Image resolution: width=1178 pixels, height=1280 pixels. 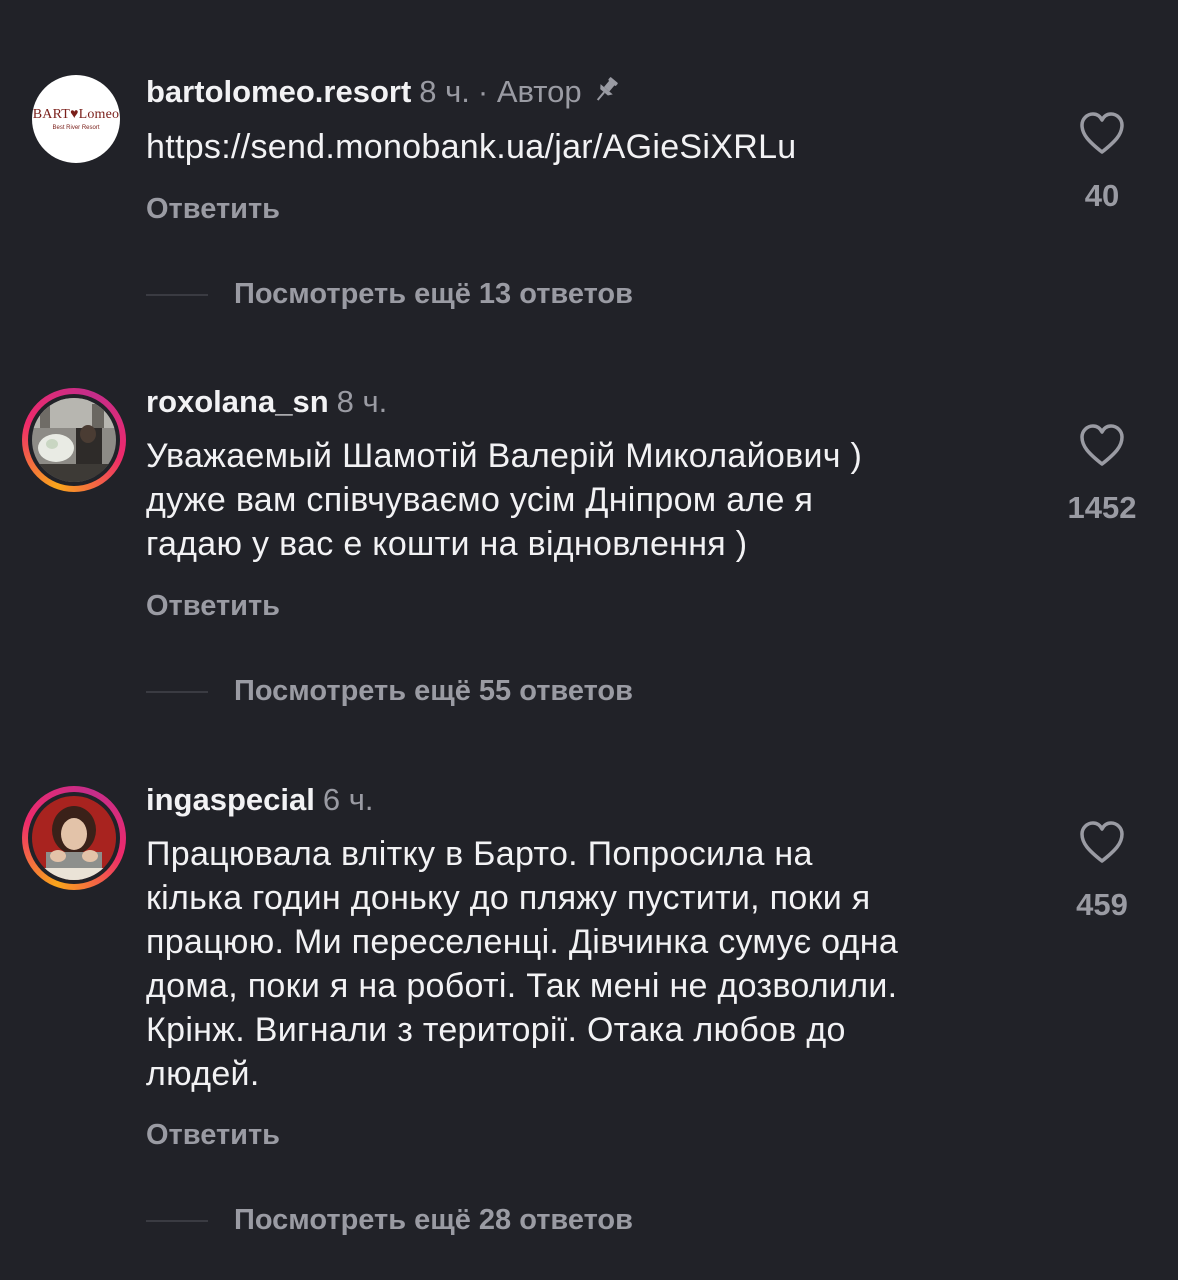 I want to click on comment-username: bartolomeo.resort, so click(x=278, y=91).